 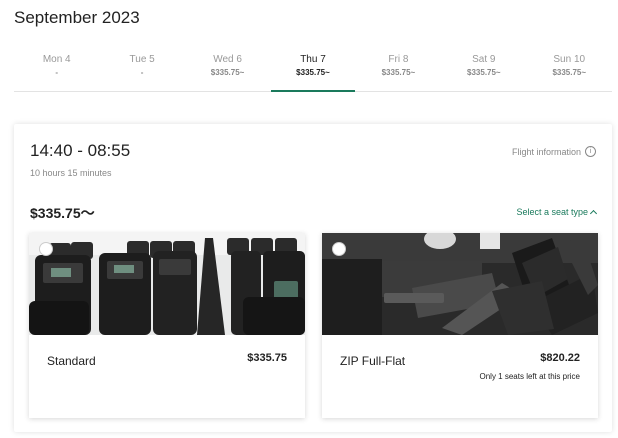 What do you see at coordinates (62, 213) in the screenshot?
I see `from-price: $335.75～` at bounding box center [62, 213].